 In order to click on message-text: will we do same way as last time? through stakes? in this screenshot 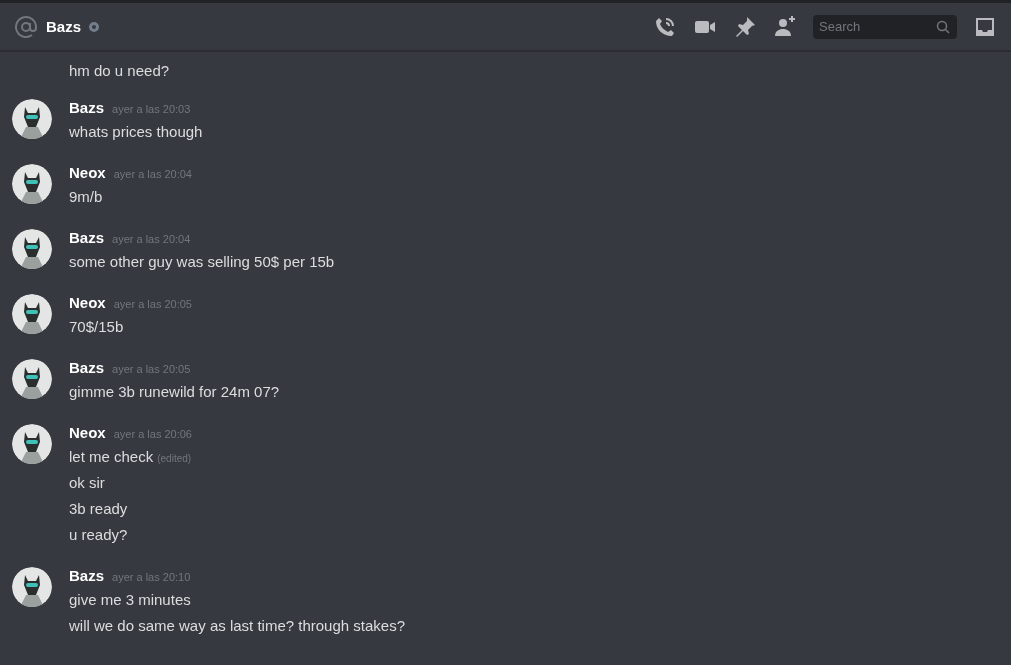, I will do `click(237, 626)`.